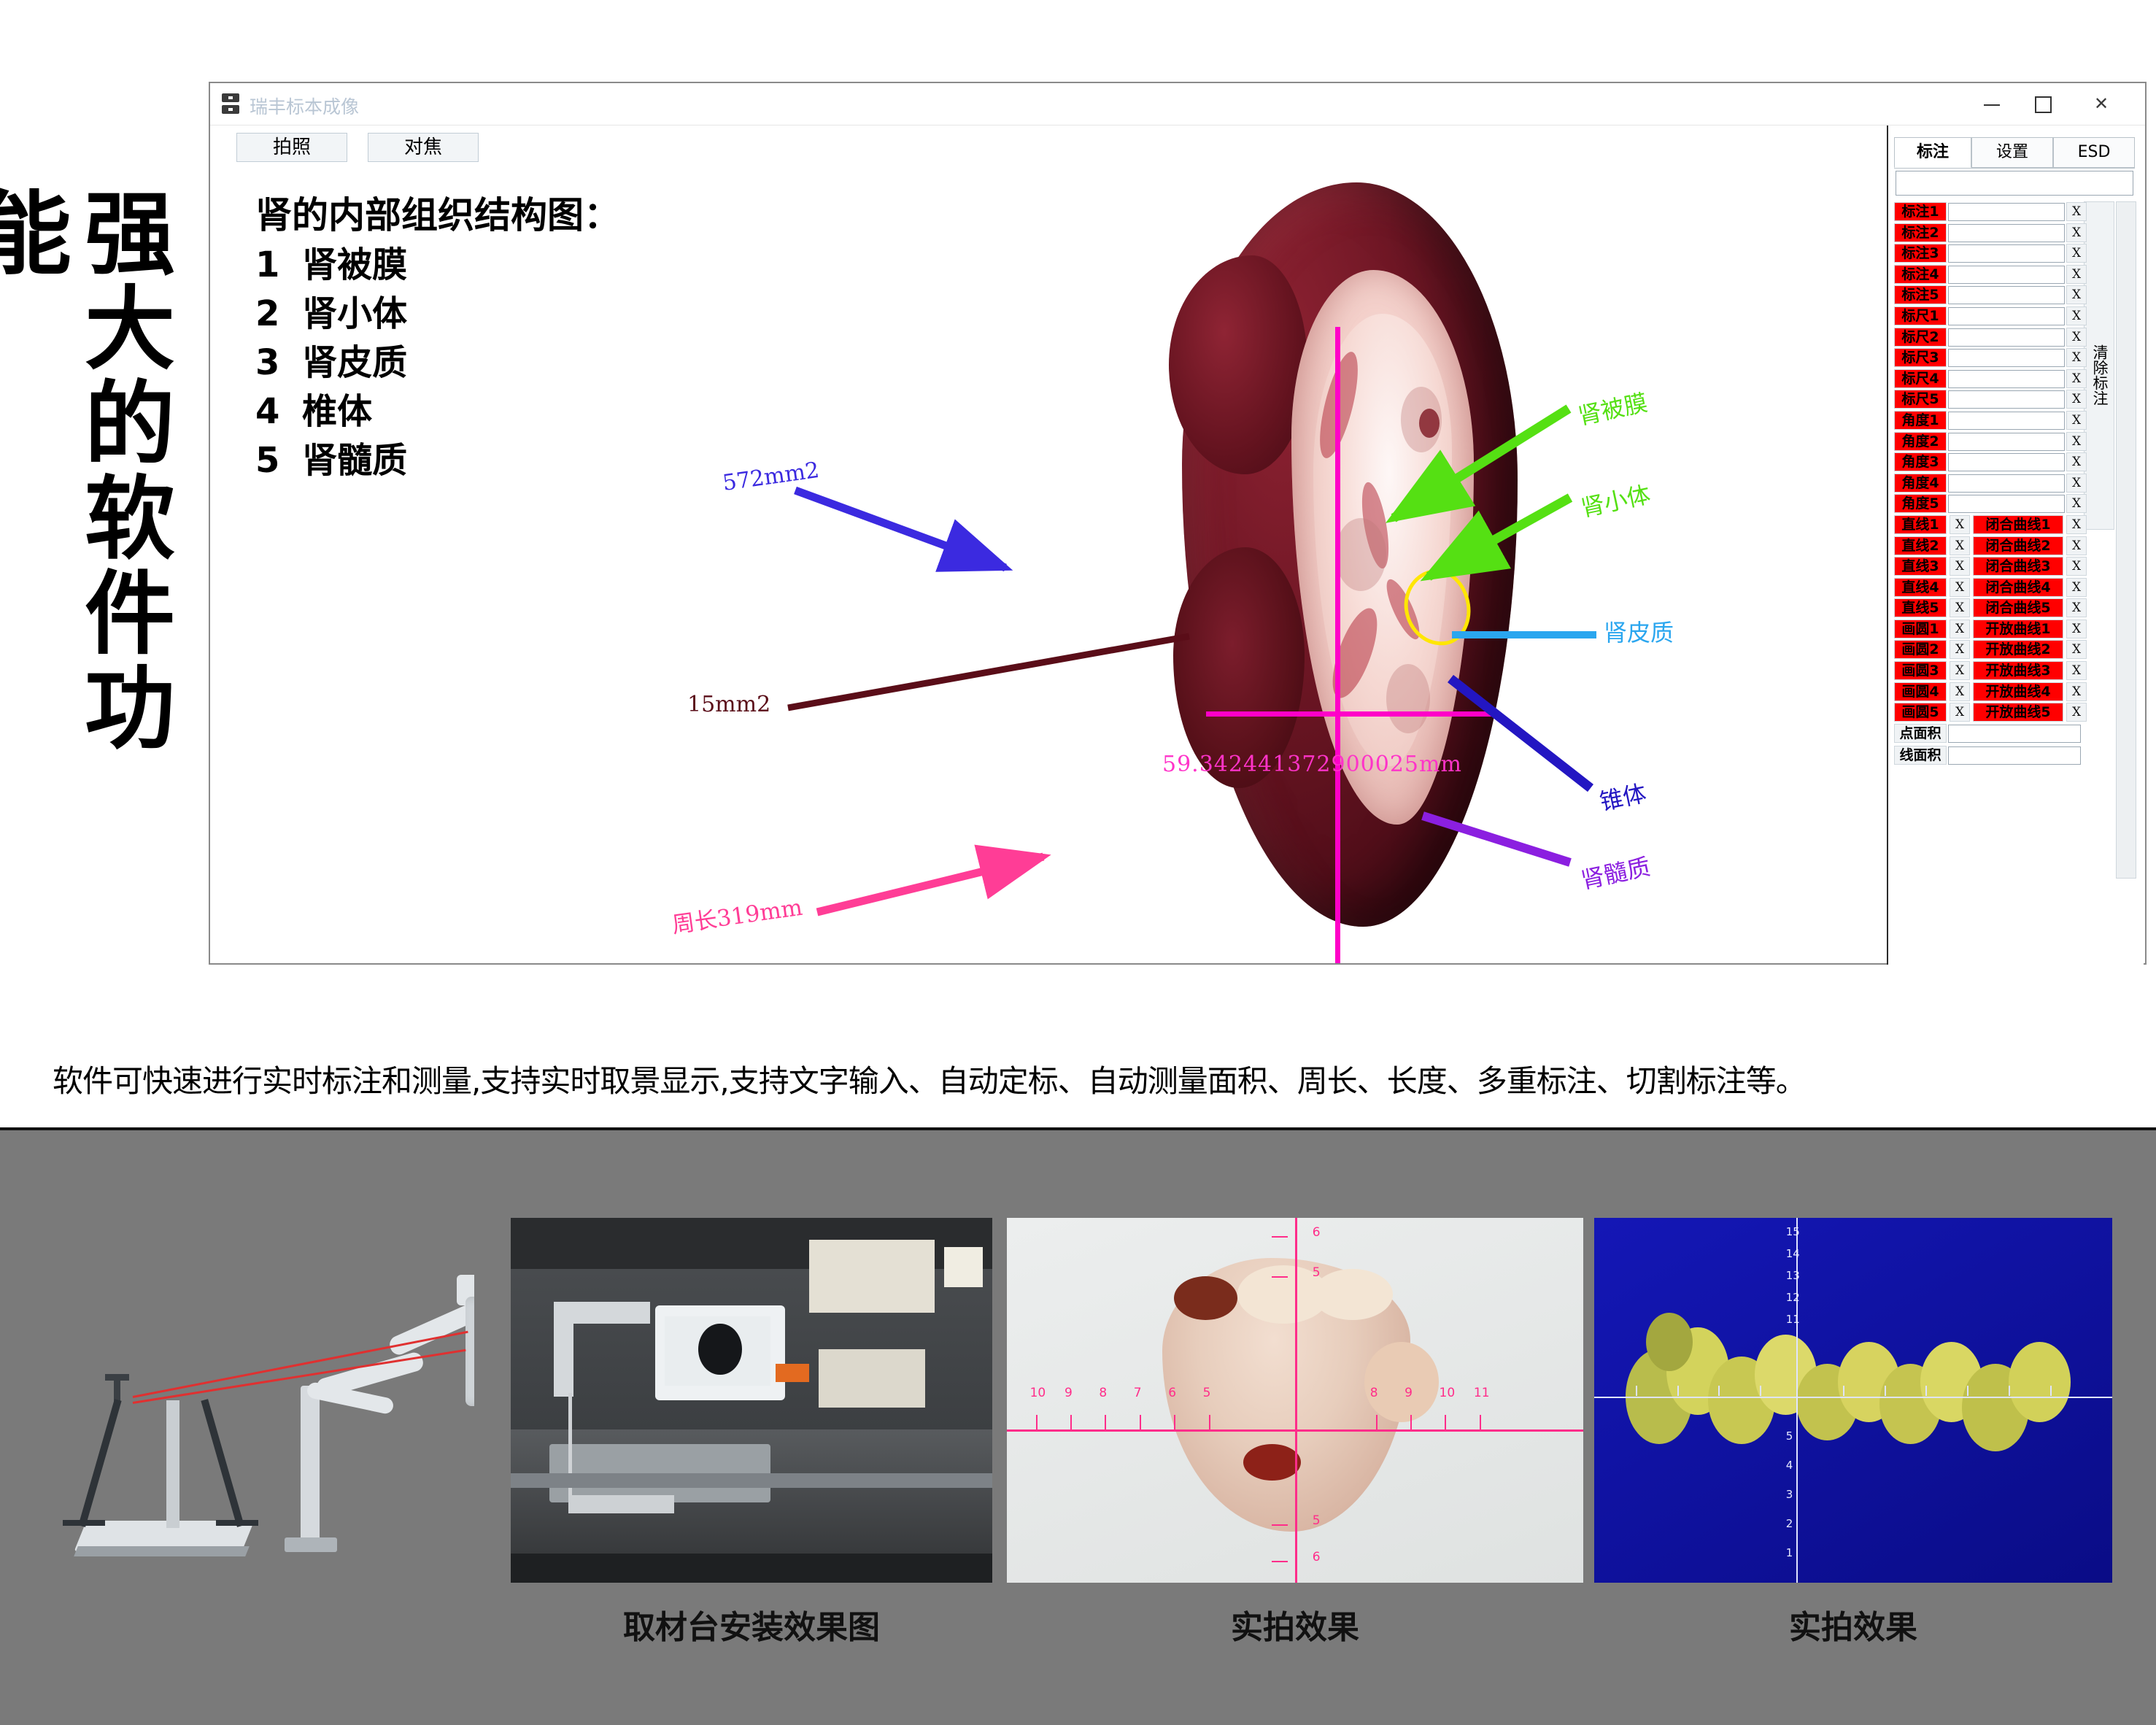 Image resolution: width=2156 pixels, height=1725 pixels. I want to click on minimize-button, so click(1992, 104).